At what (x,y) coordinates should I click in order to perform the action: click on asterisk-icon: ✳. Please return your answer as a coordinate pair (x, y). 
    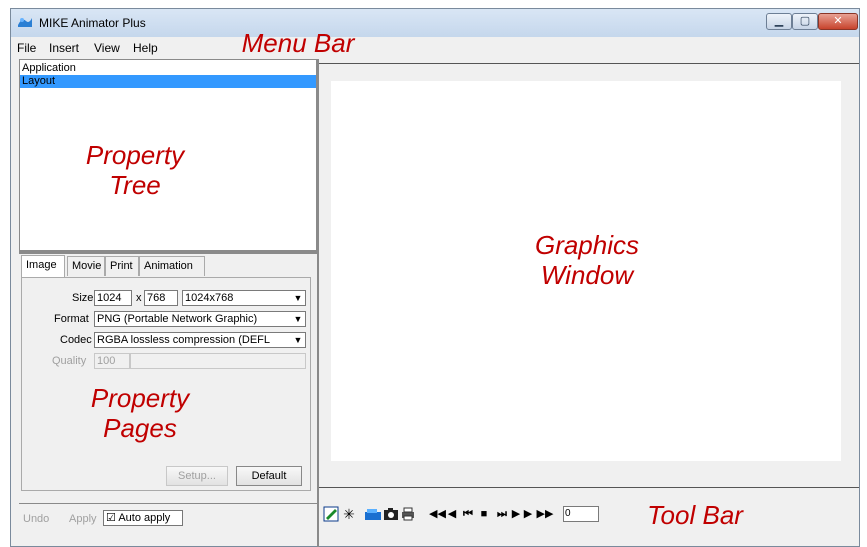
    Looking at the image, I should click on (349, 514).